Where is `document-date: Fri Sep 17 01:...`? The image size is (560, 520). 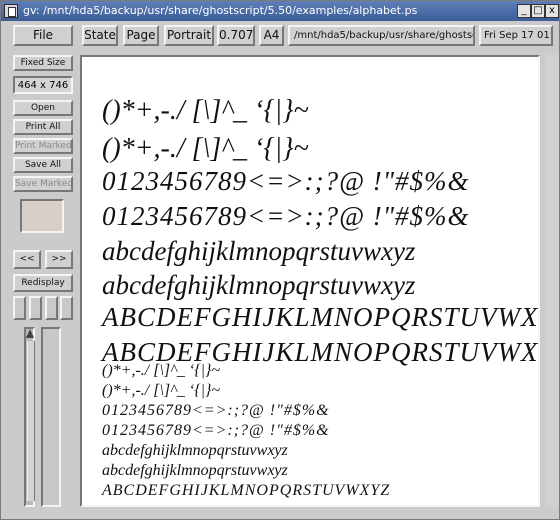
document-date: Fri Sep 17 01:... is located at coordinates (516, 35).